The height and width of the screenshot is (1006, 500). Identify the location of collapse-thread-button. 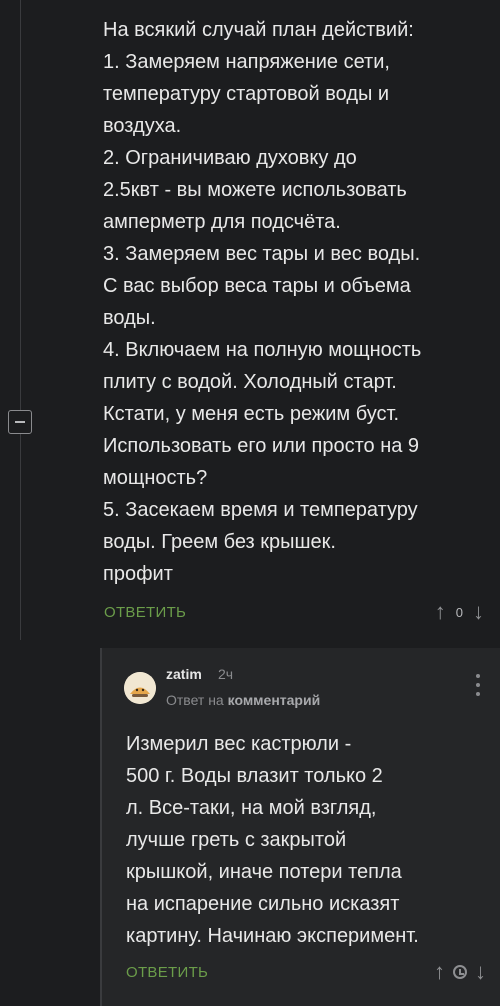
(20, 422).